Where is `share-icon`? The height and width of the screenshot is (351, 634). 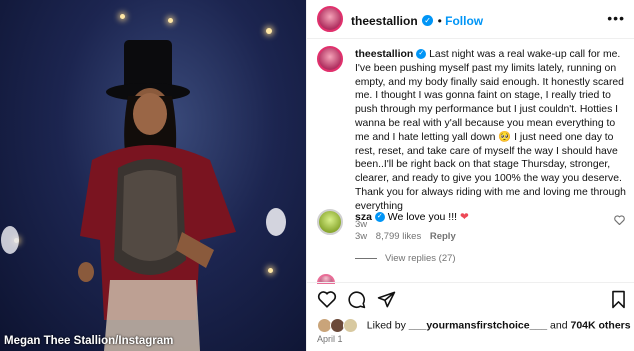
share-icon is located at coordinates (386, 299).